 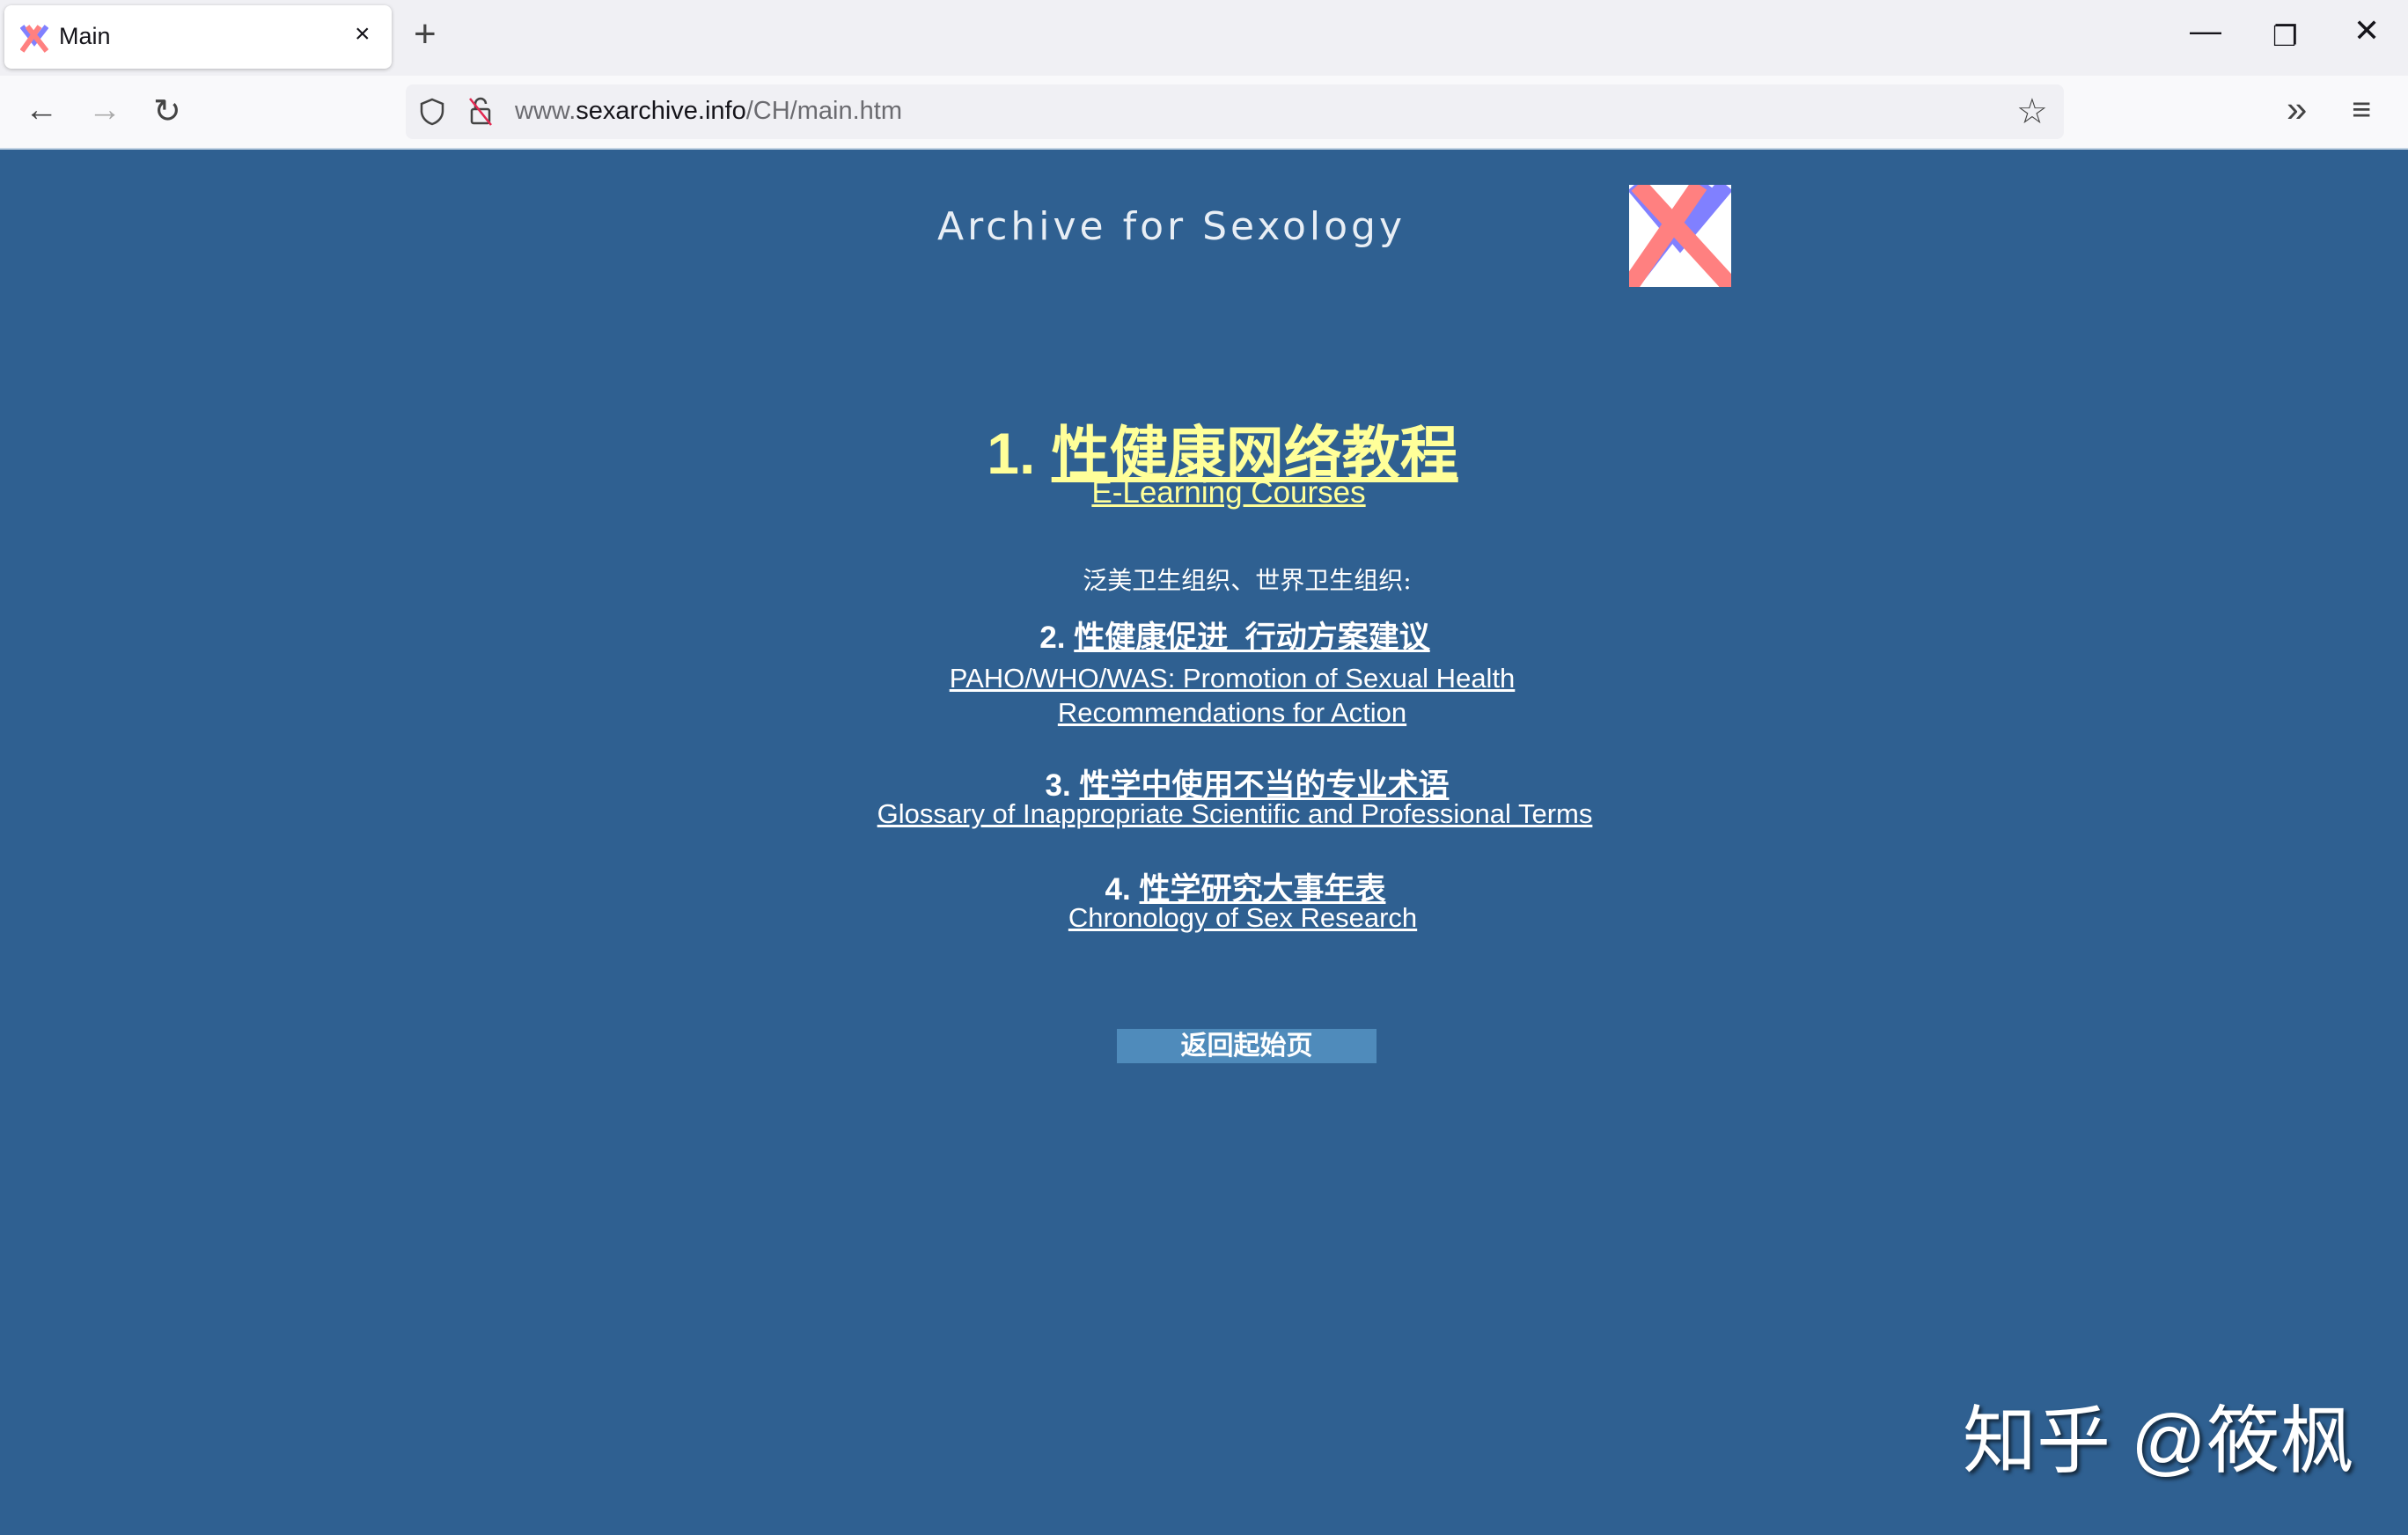 I want to click on reload-icon: ↻, so click(x=167, y=111).